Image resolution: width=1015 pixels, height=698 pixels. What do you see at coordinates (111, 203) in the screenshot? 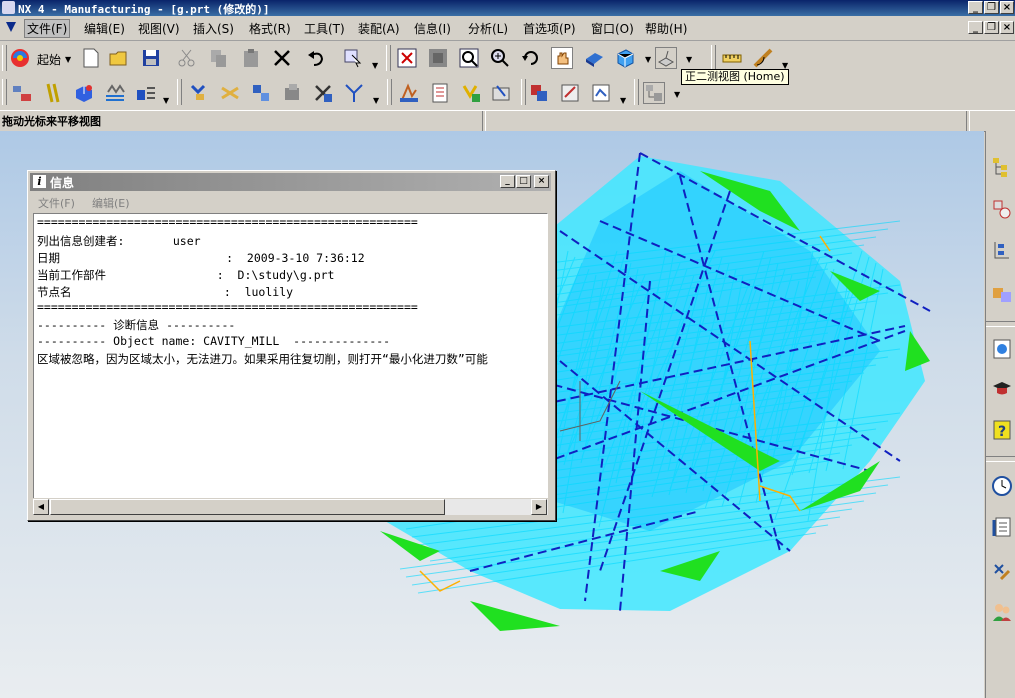
I see `info-menu-edit: 编辑(E)` at bounding box center [111, 203].